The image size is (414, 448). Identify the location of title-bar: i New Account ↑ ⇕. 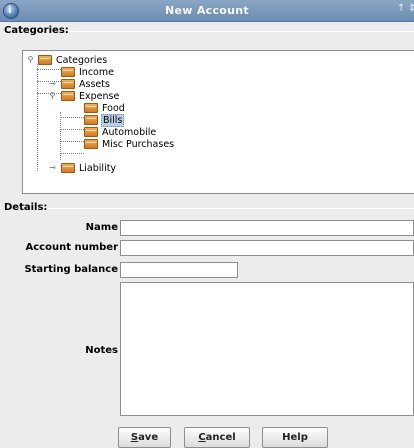
(207, 11).